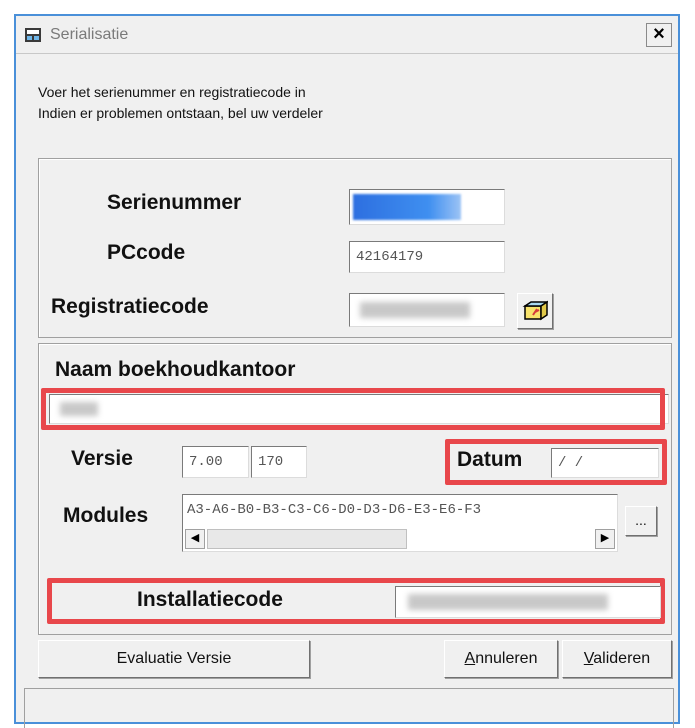  Describe the element at coordinates (334, 510) in the screenshot. I see `modules-value: A3-A6-B0-B3-C3-C6-D0-D3-D6-E3-E6-F3` at that location.